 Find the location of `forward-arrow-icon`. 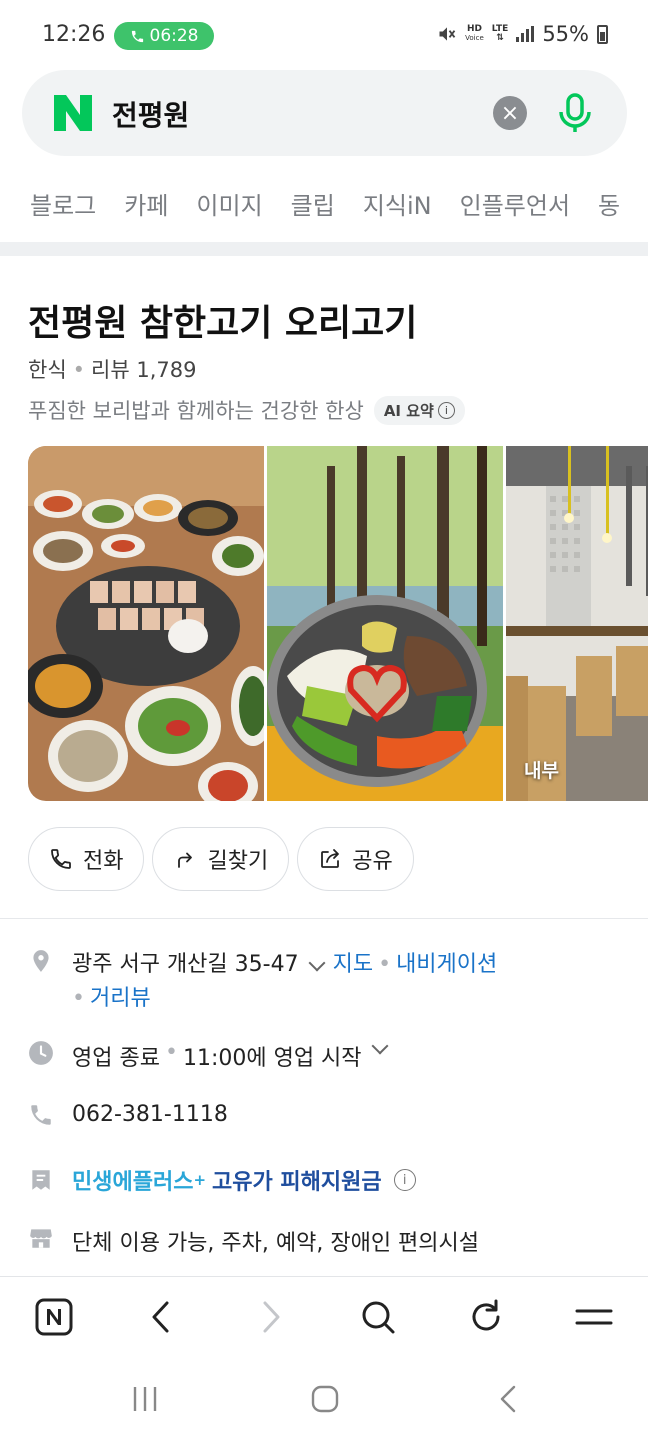

forward-arrow-icon is located at coordinates (271, 1317).